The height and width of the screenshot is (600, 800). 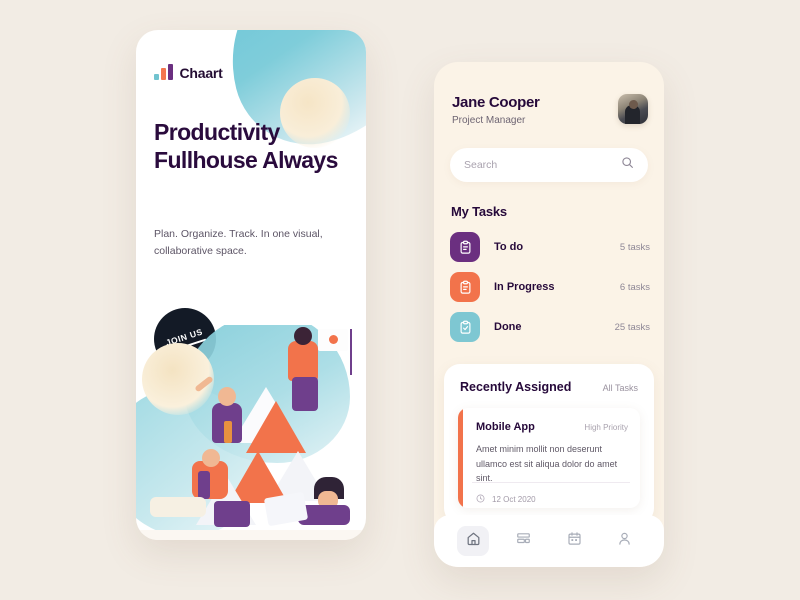 What do you see at coordinates (620, 388) in the screenshot?
I see `all-tasks-link: All Tasks` at bounding box center [620, 388].